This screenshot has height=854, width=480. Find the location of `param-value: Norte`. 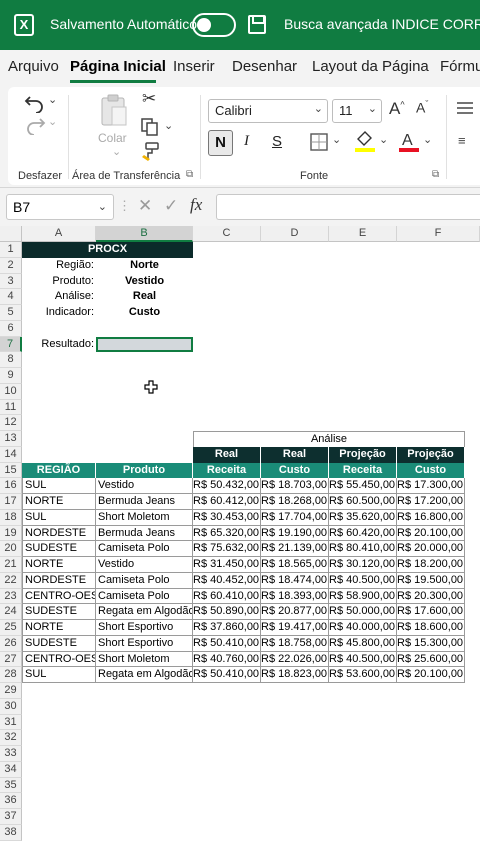

param-value: Norte is located at coordinates (144, 266).